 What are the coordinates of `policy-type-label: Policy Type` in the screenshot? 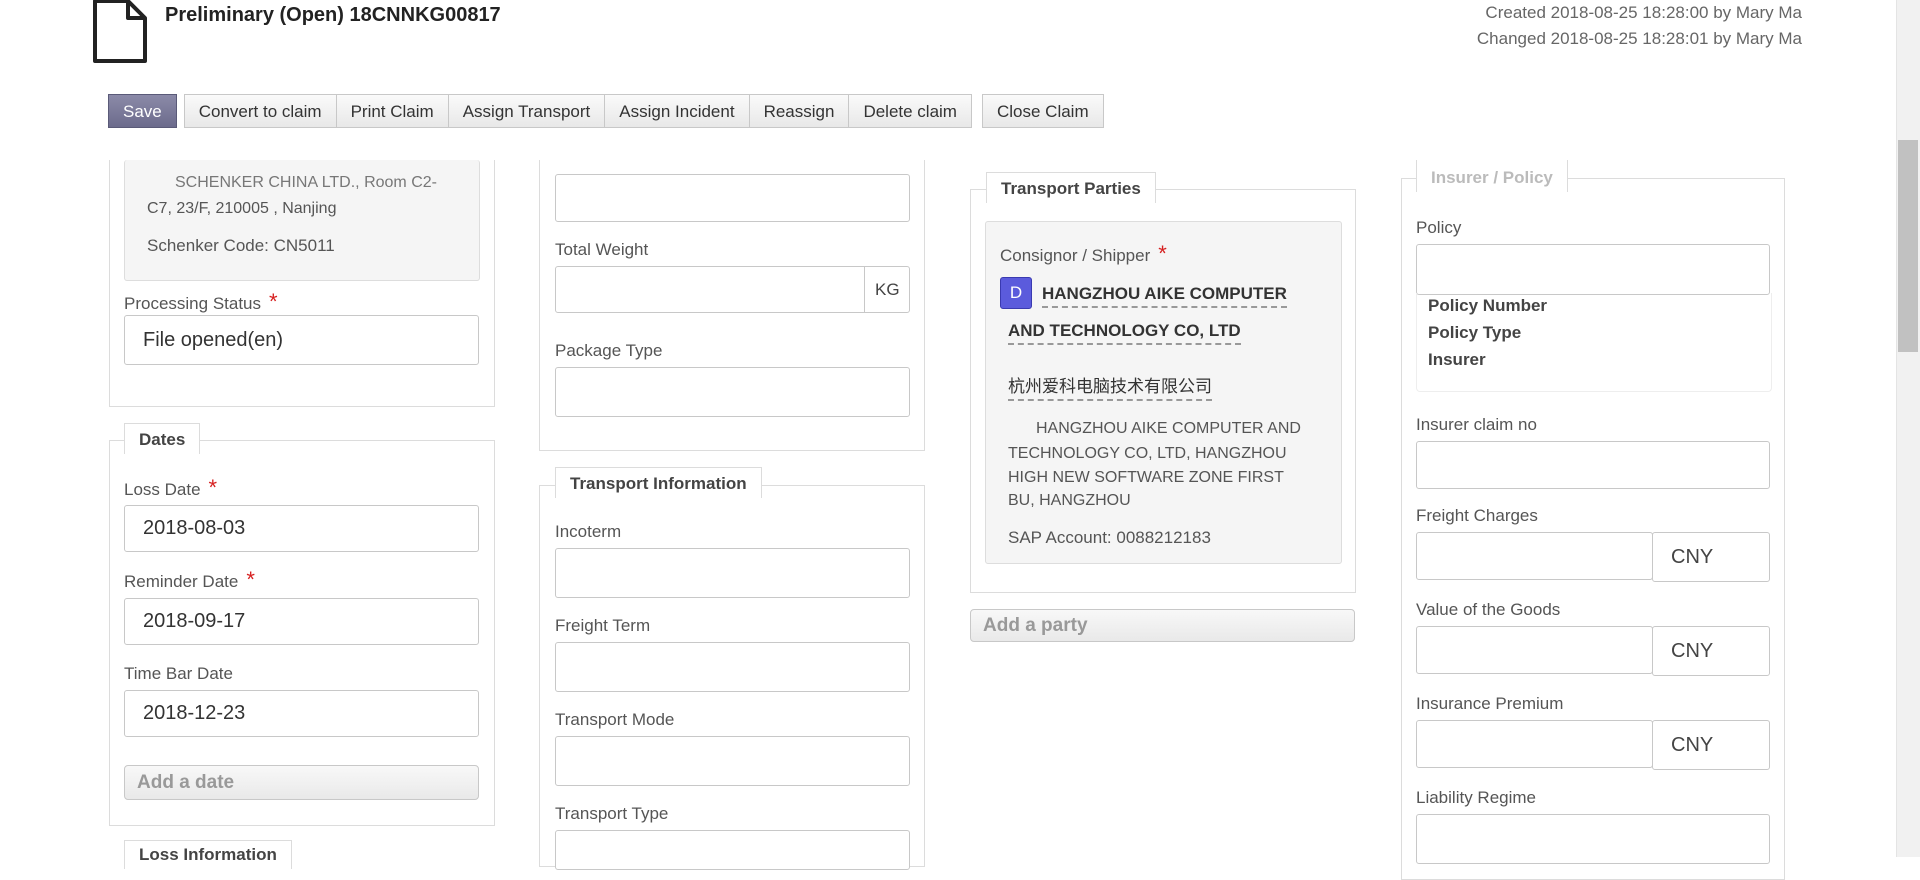 It's located at (1475, 332).